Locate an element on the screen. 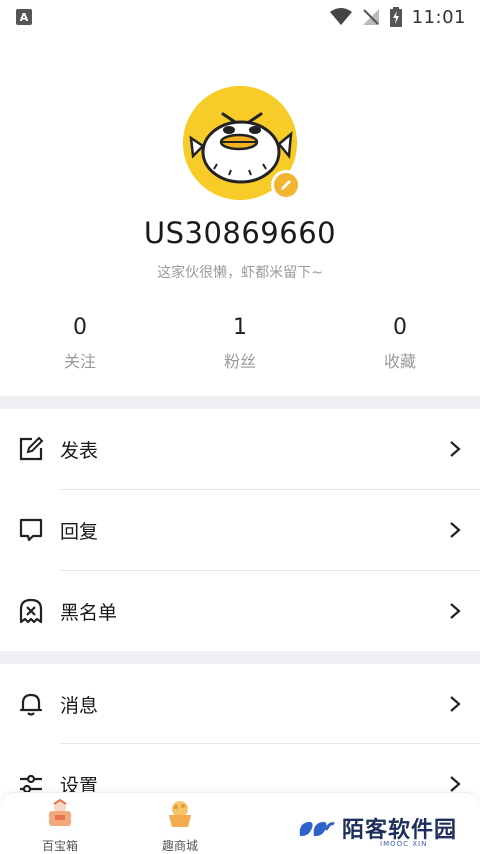 Image resolution: width=480 pixels, height=854 pixels. reply-icon is located at coordinates (31, 530).